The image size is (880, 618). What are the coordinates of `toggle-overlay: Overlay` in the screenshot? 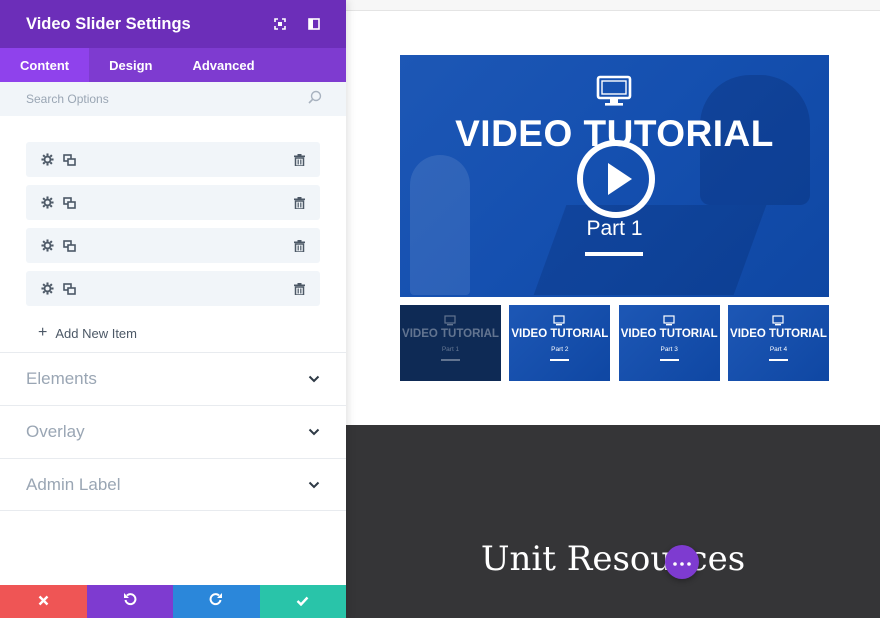 It's located at (173, 431).